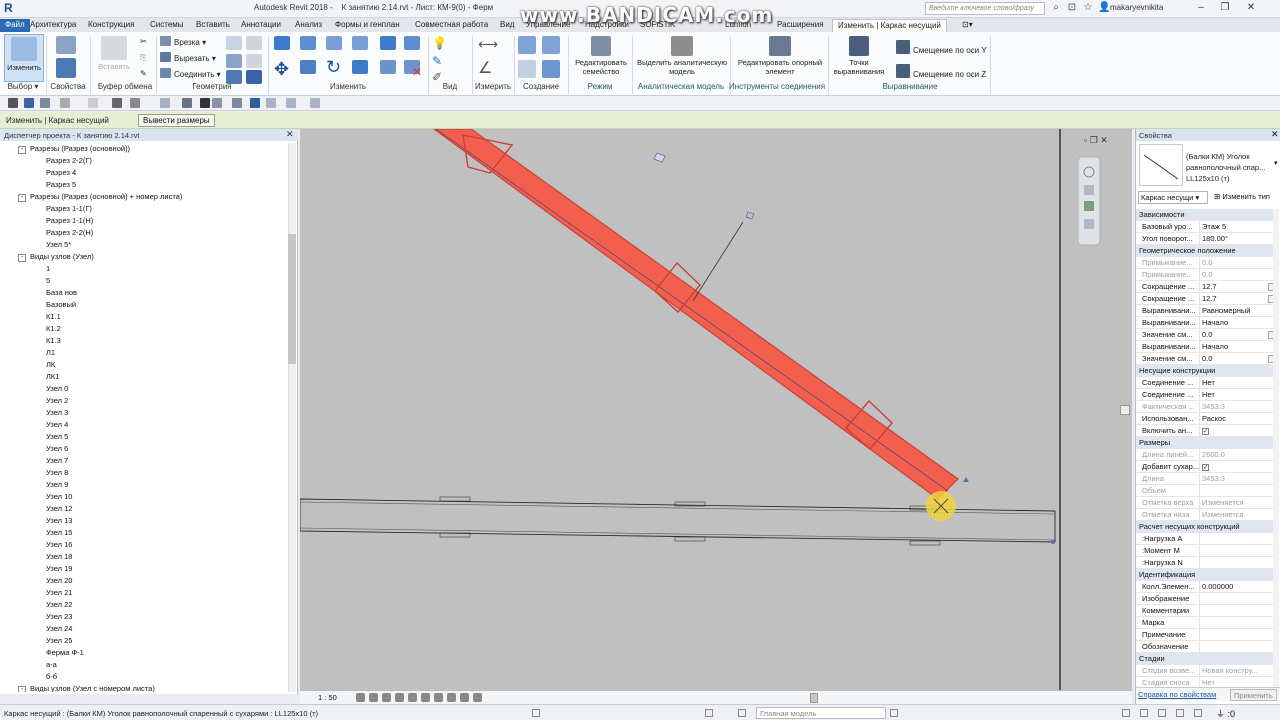 The image size is (1280, 720). I want to click on property-row: Длина линей... 2600.0, so click(1206, 455).